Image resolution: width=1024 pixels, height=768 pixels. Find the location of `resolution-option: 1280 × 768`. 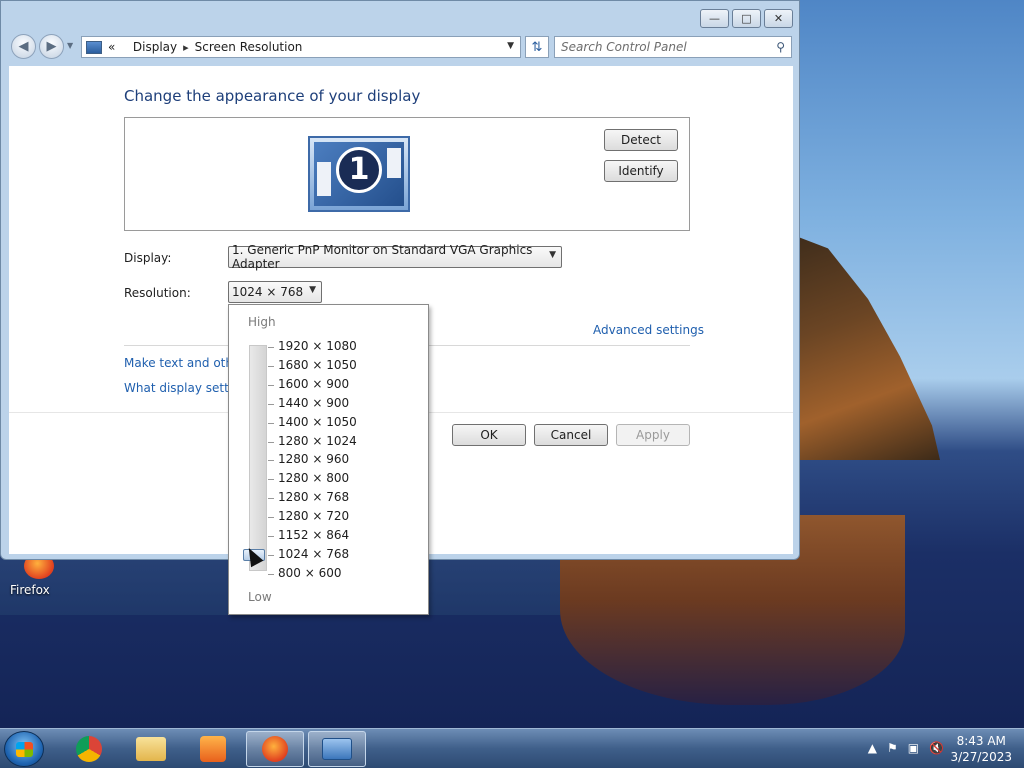

resolution-option: 1280 × 768 is located at coordinates (313, 497).